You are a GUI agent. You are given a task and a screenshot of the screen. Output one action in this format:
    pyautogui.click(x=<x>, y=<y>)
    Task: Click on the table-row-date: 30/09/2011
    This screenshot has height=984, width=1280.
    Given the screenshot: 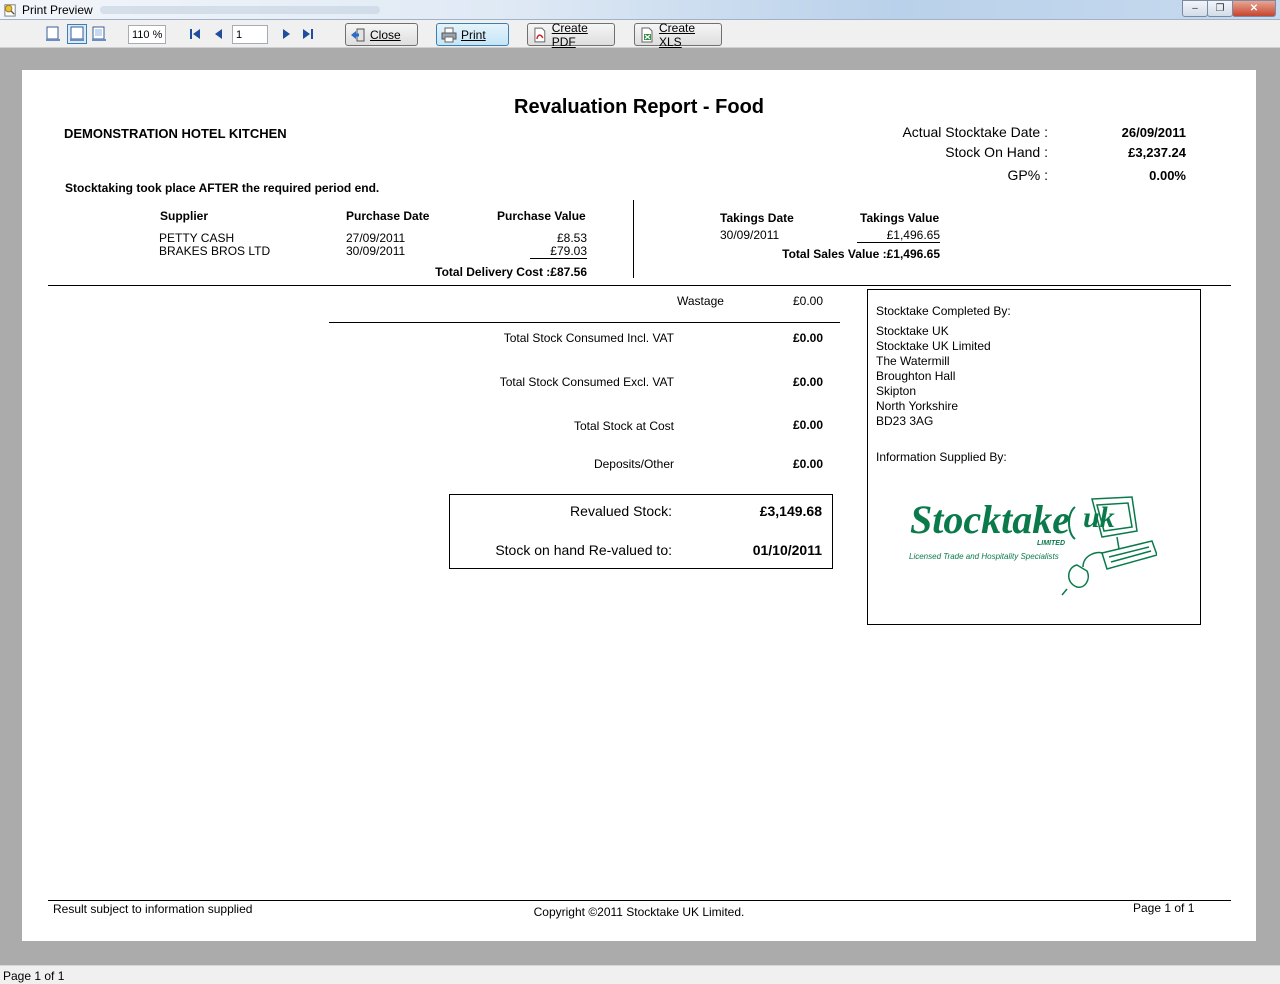 What is the action you would take?
    pyautogui.click(x=376, y=251)
    